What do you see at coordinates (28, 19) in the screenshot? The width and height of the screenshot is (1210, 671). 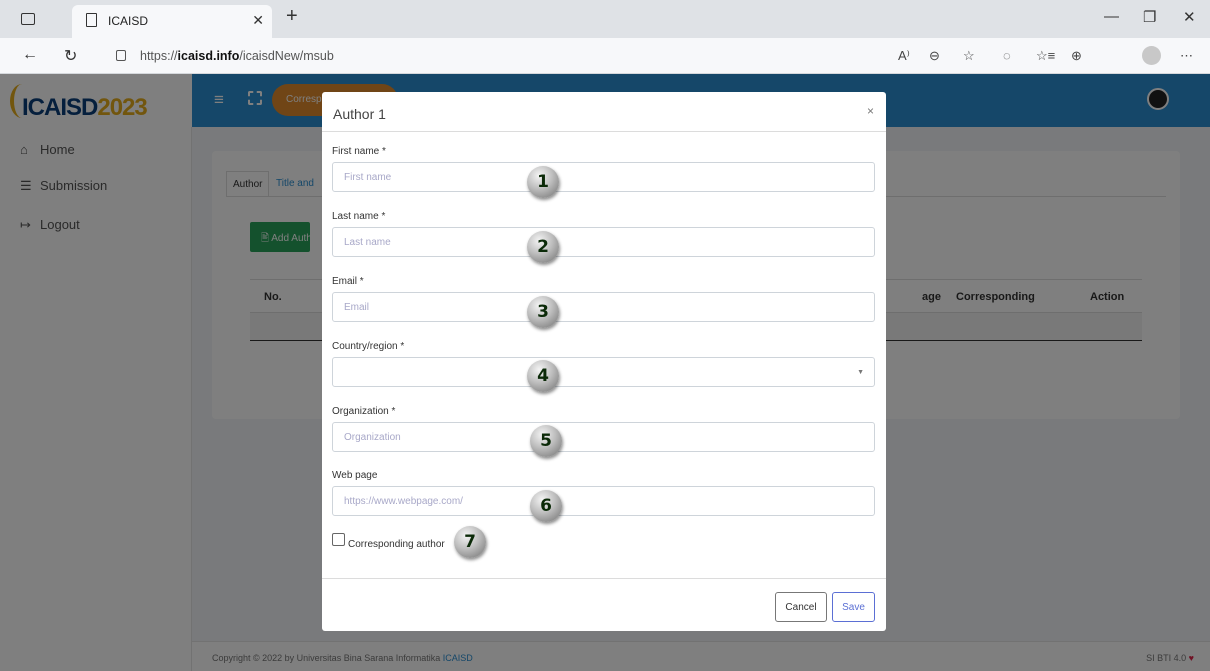 I see `tab-actions-icon` at bounding box center [28, 19].